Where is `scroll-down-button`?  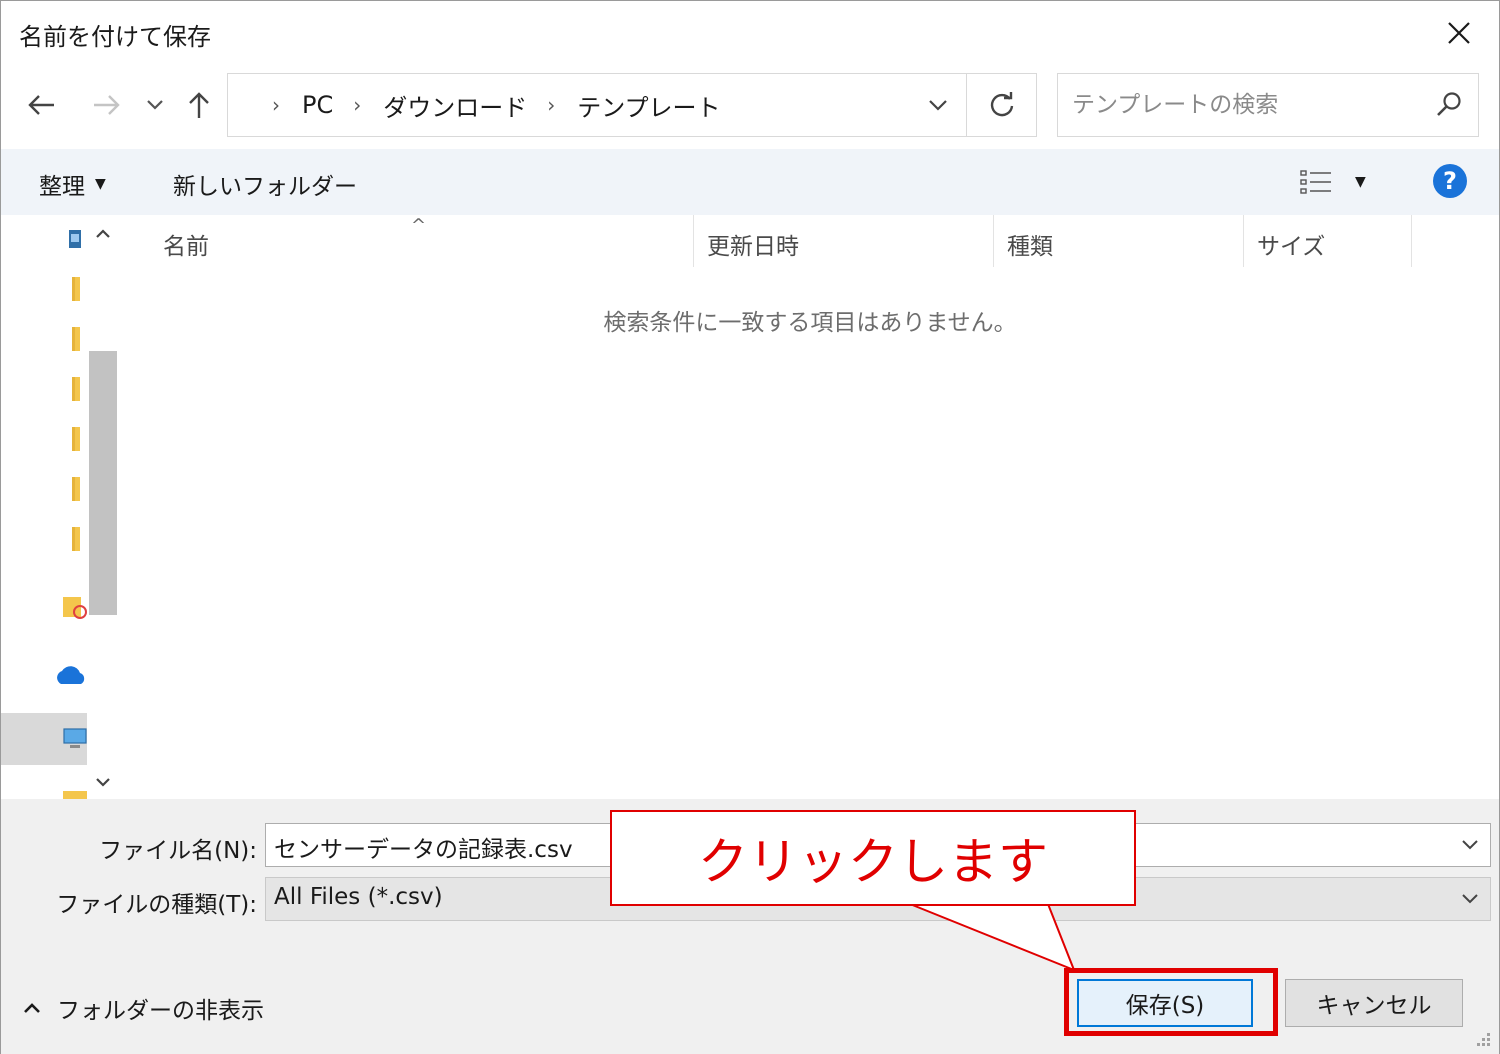 scroll-down-button is located at coordinates (103, 782).